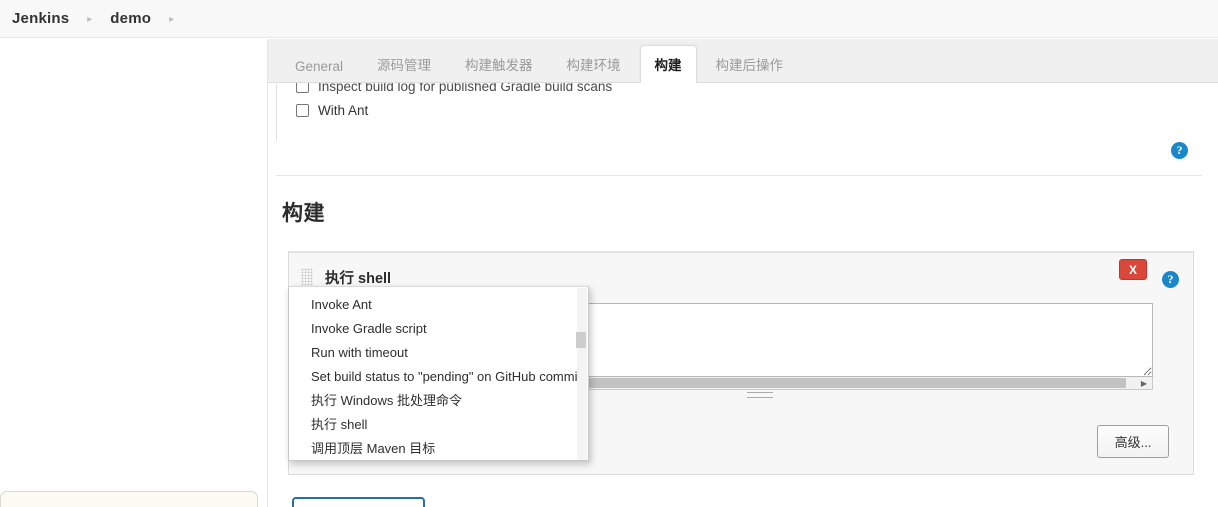 The height and width of the screenshot is (507, 1218). What do you see at coordinates (319, 66) in the screenshot?
I see `tab-general: General` at bounding box center [319, 66].